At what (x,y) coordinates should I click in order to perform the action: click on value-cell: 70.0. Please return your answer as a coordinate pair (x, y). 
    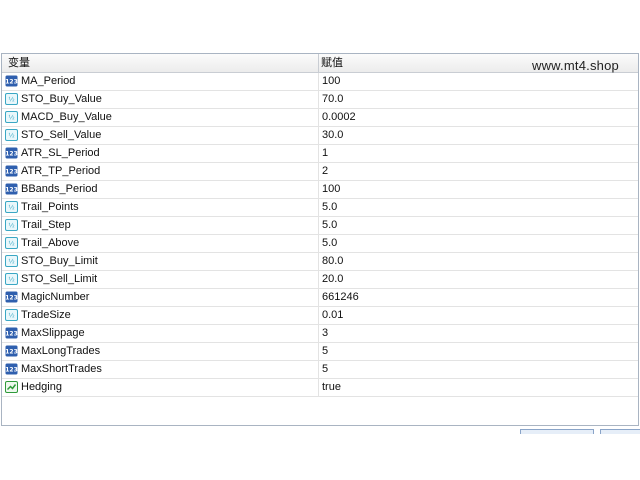
    Looking at the image, I should click on (332, 99).